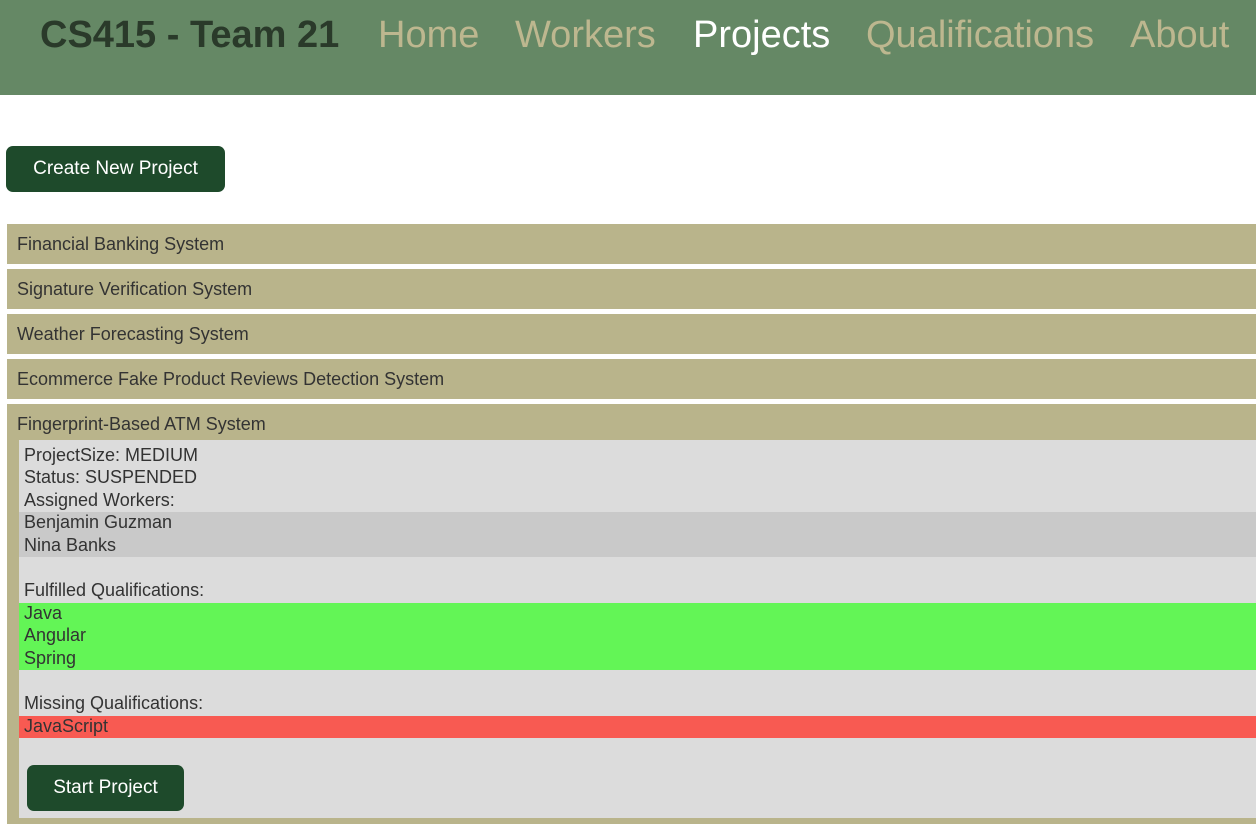 This screenshot has width=1256, height=827. Describe the element at coordinates (761, 35) in the screenshot. I see `nav-link-projects: Projects` at that location.